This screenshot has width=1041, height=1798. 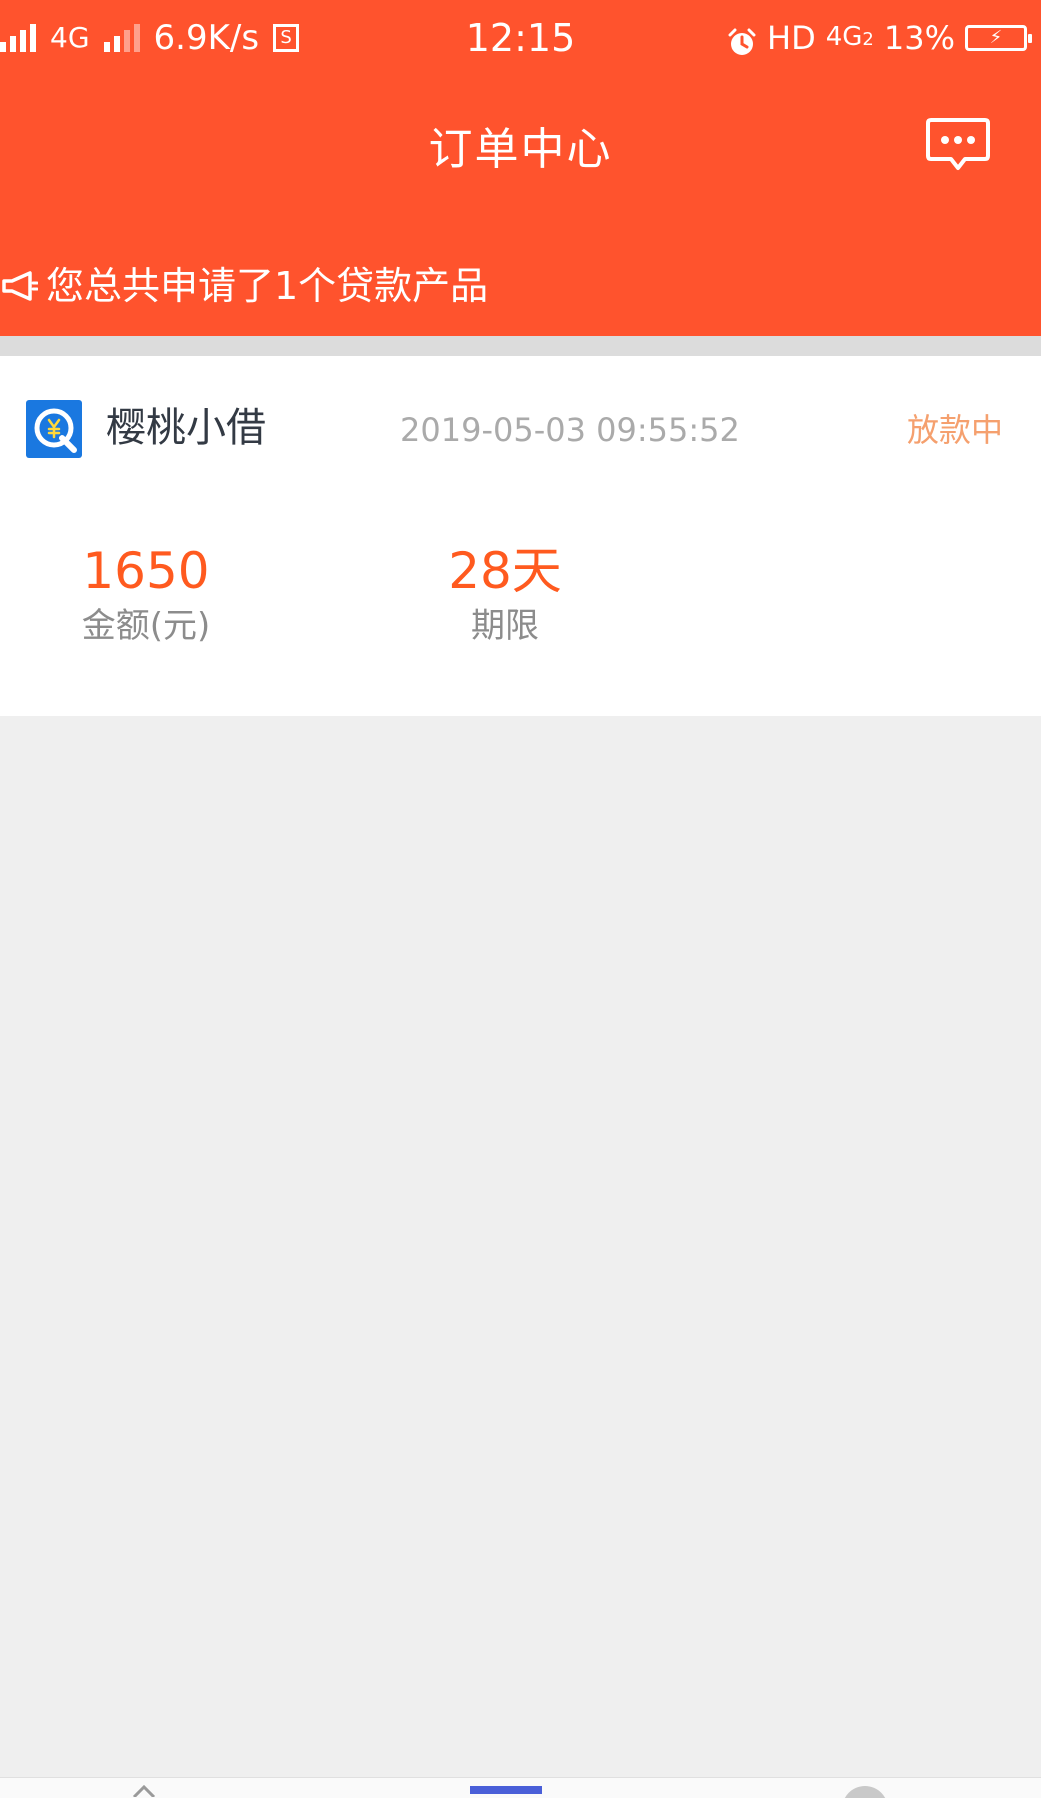 I want to click on network-type-right: 4G2, so click(x=850, y=38).